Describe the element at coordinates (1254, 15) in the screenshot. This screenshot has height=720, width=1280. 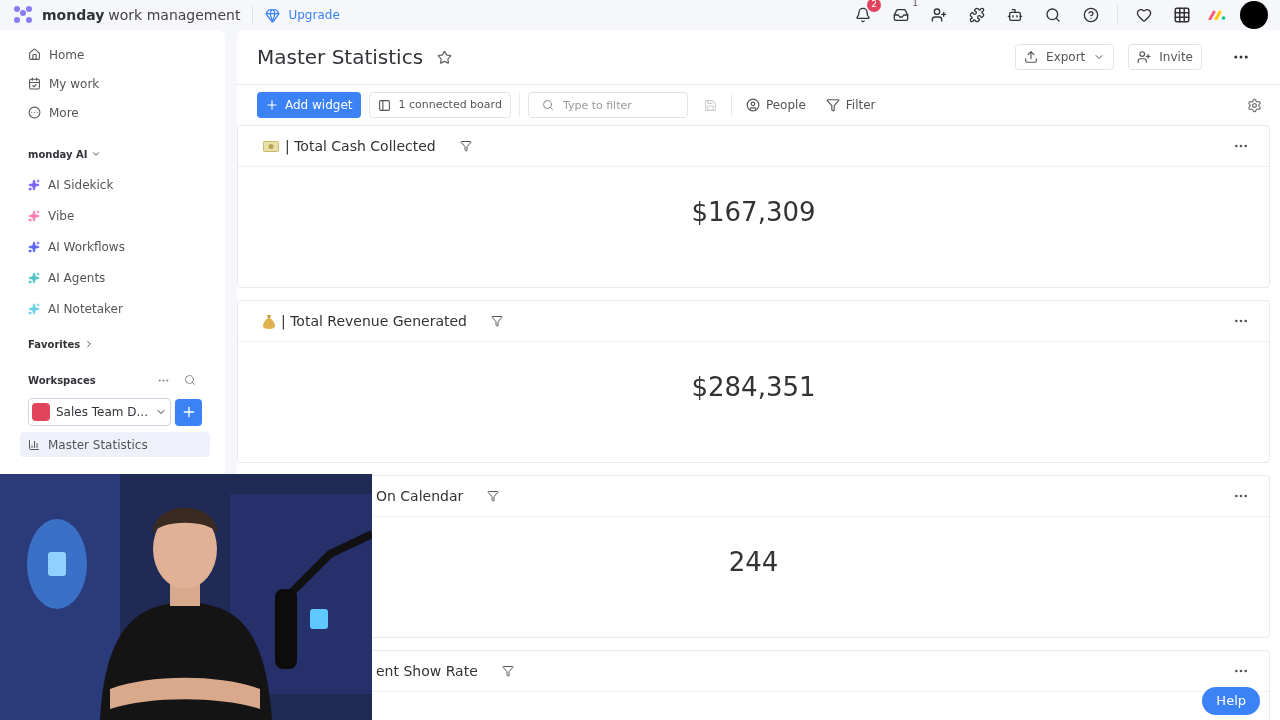
I see `avatar` at that location.